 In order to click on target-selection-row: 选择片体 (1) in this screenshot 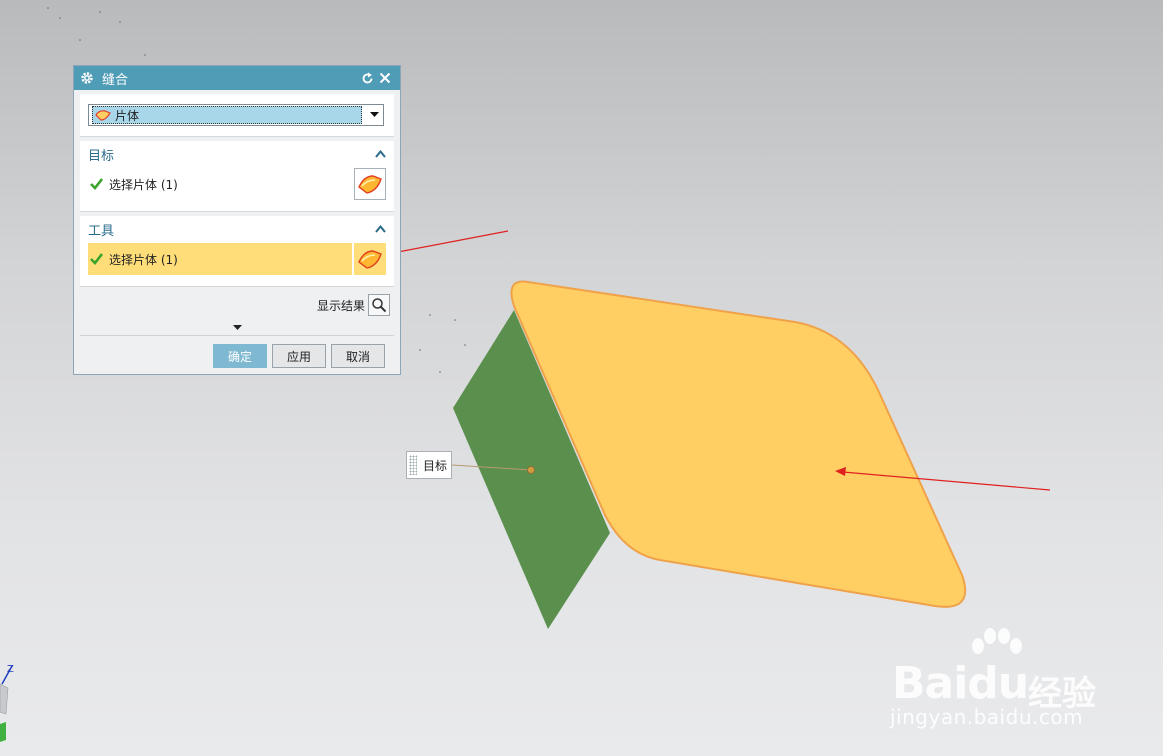, I will do `click(237, 184)`.